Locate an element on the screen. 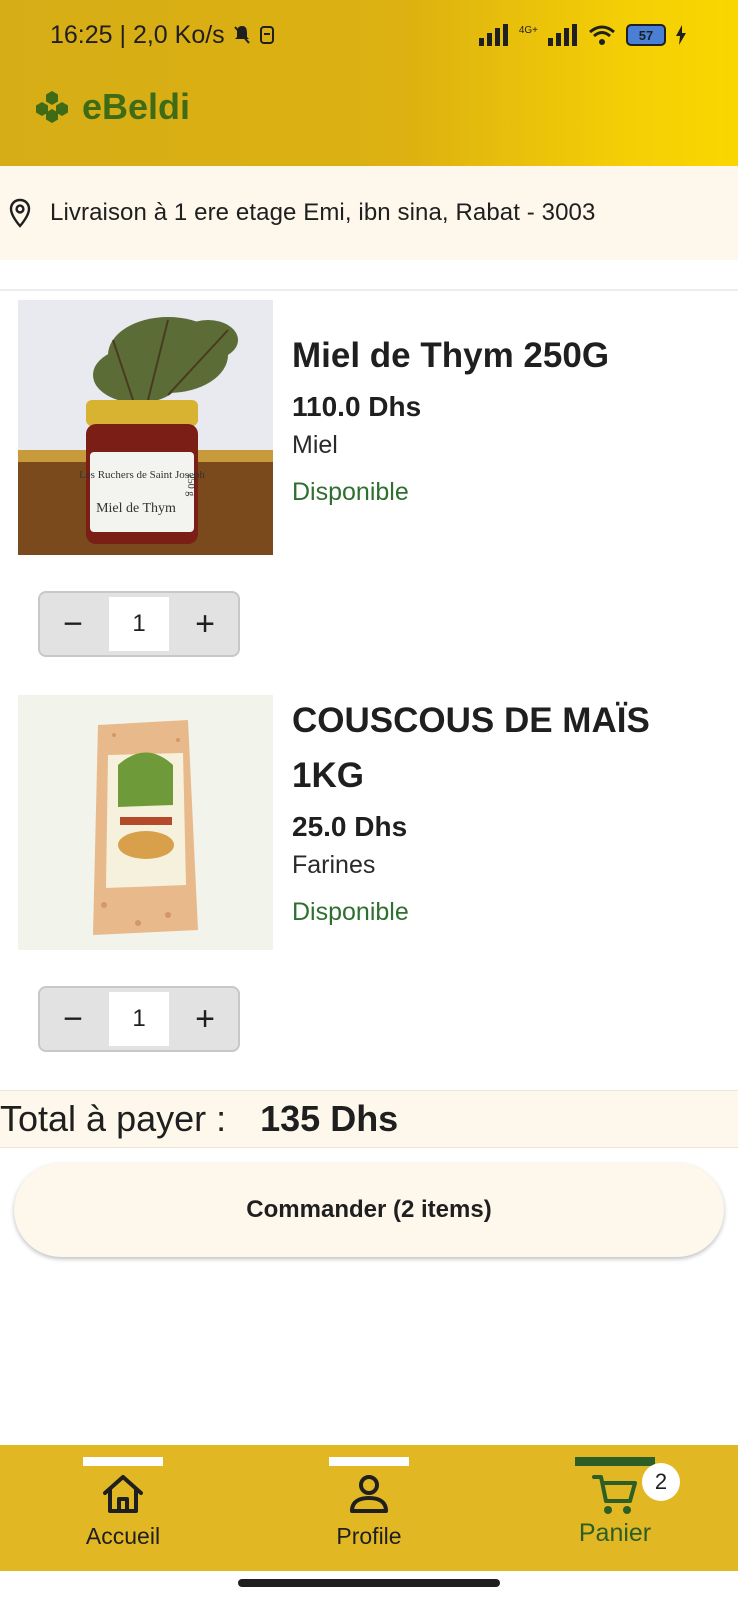 The height and width of the screenshot is (1600, 738). product-category: Farines is located at coordinates (334, 865).